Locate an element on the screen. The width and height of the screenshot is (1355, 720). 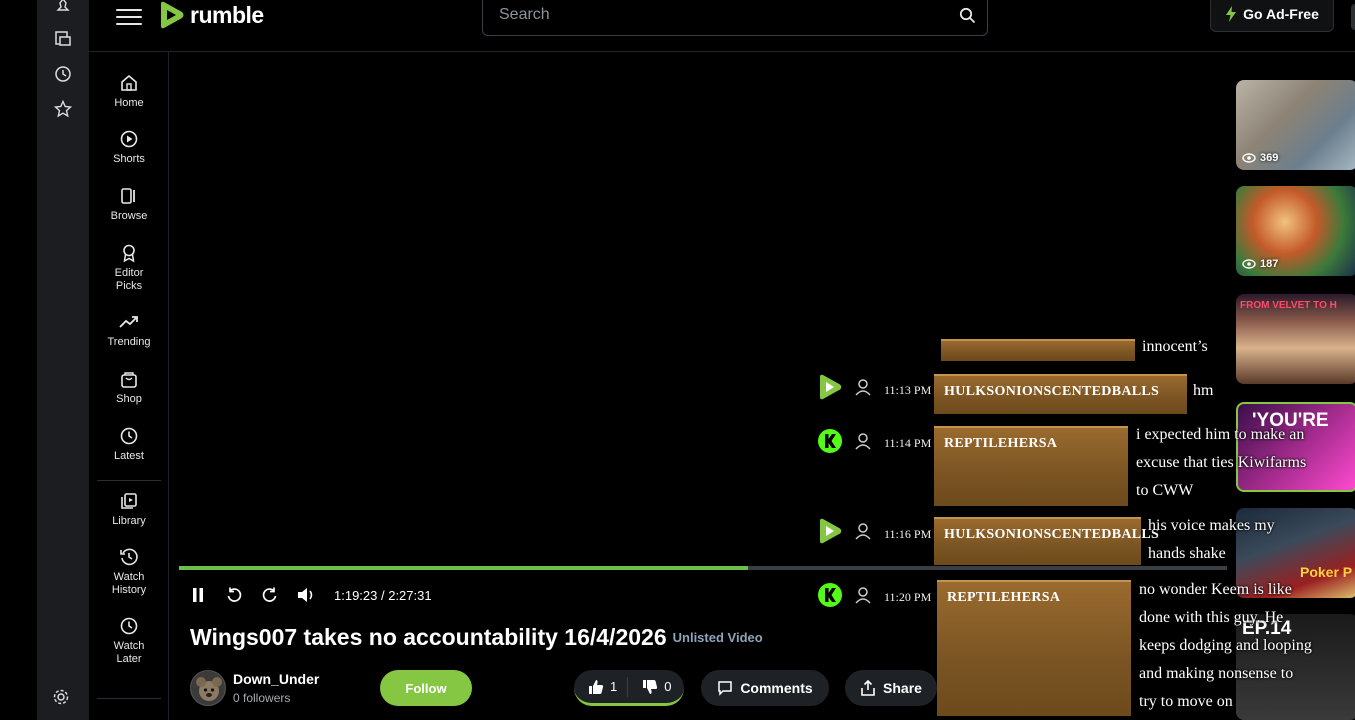
sidebar-item-label: Shorts is located at coordinates (129, 159).